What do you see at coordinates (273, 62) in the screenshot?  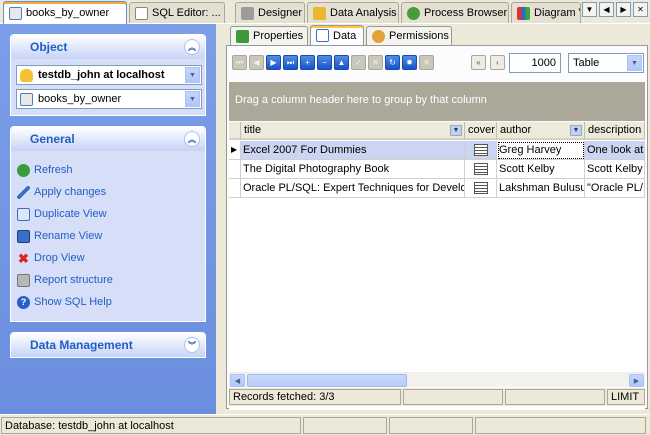 I see `next-record-icon: ▶` at bounding box center [273, 62].